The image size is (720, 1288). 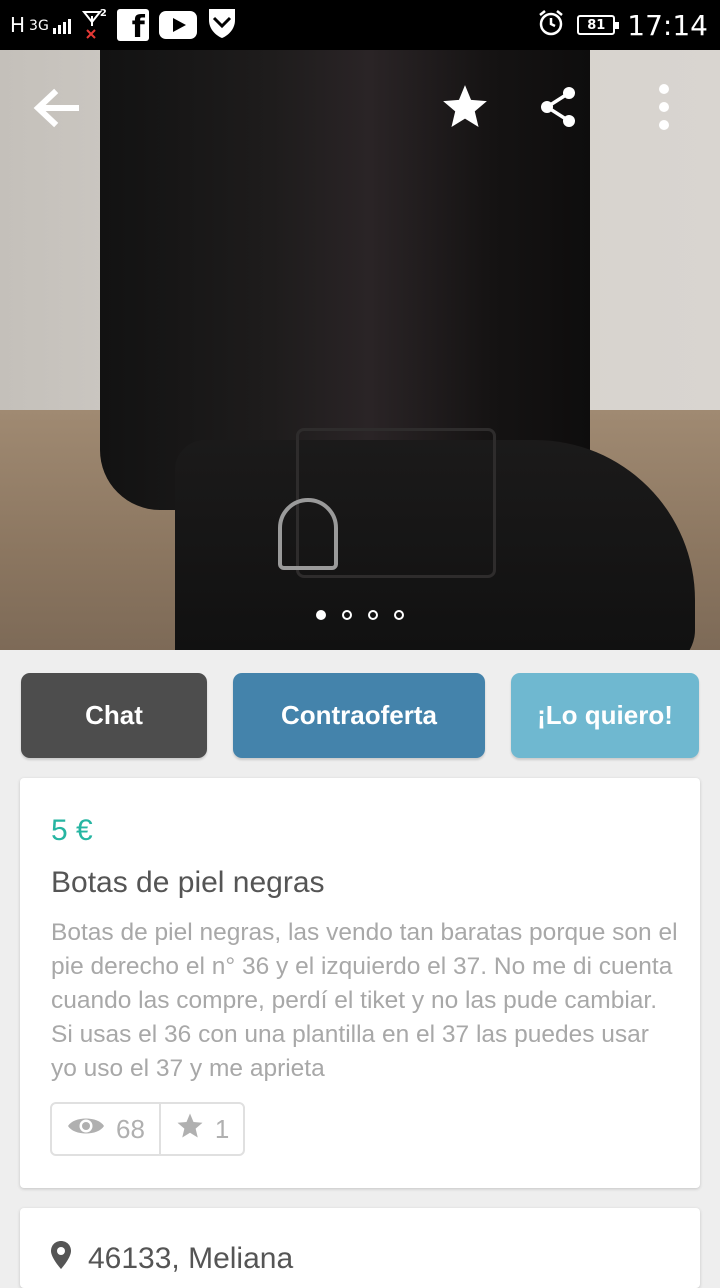 What do you see at coordinates (188, 882) in the screenshot?
I see `item-title: Botas de piel negras` at bounding box center [188, 882].